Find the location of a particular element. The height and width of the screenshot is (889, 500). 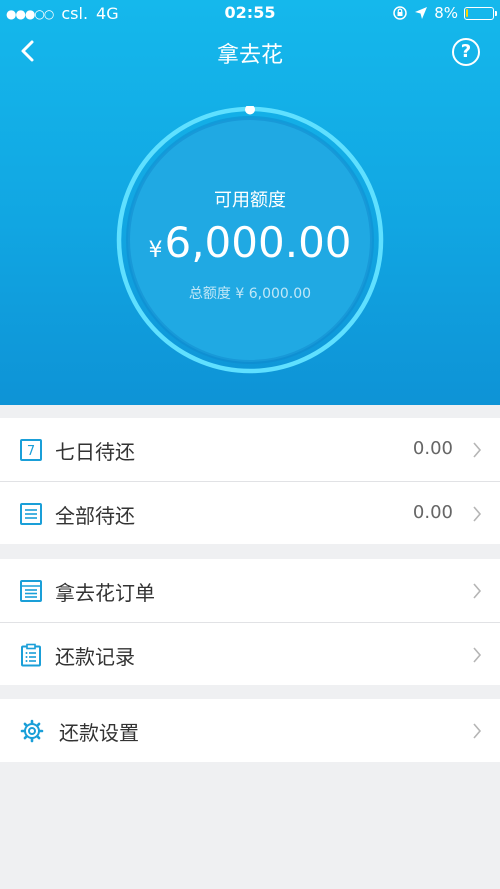

list-item-label: 全部待还 is located at coordinates (95, 516).